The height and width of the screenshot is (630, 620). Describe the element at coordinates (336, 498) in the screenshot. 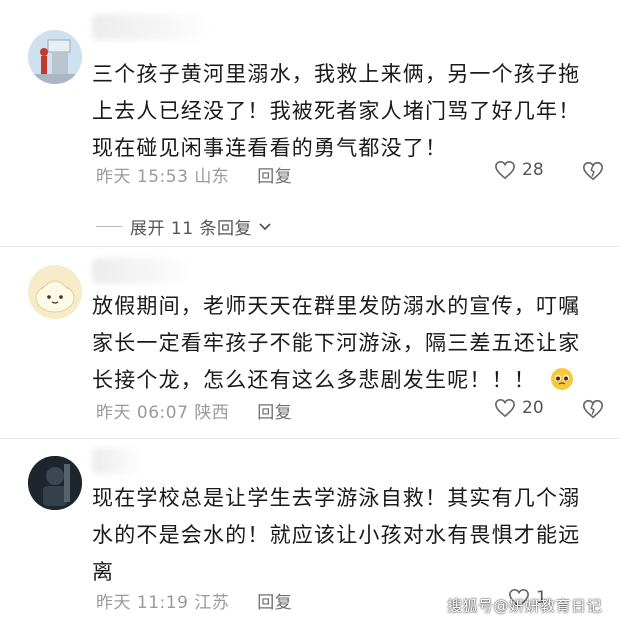

I see `comment-line: 现在学校总是让学生去学游泳自救！其实有几个溺` at that location.